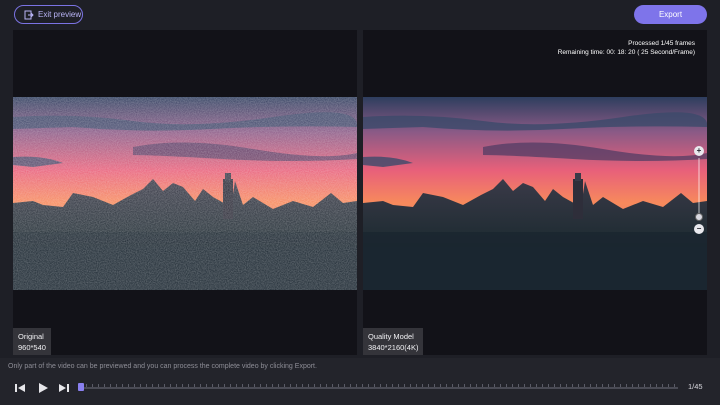 The height and width of the screenshot is (405, 720). Describe the element at coordinates (695, 386) in the screenshot. I see `frame-counter: 1/45` at that location.